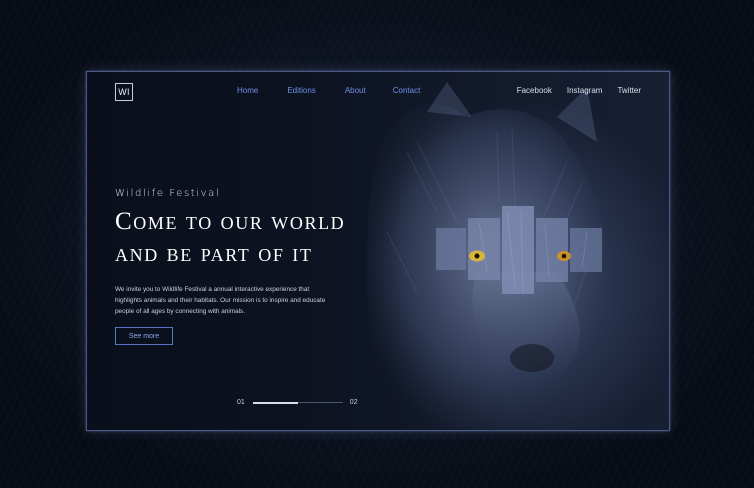 Image resolution: width=754 pixels, height=488 pixels. Describe the element at coordinates (629, 90) in the screenshot. I see `twitter-link: Twitter` at that location.